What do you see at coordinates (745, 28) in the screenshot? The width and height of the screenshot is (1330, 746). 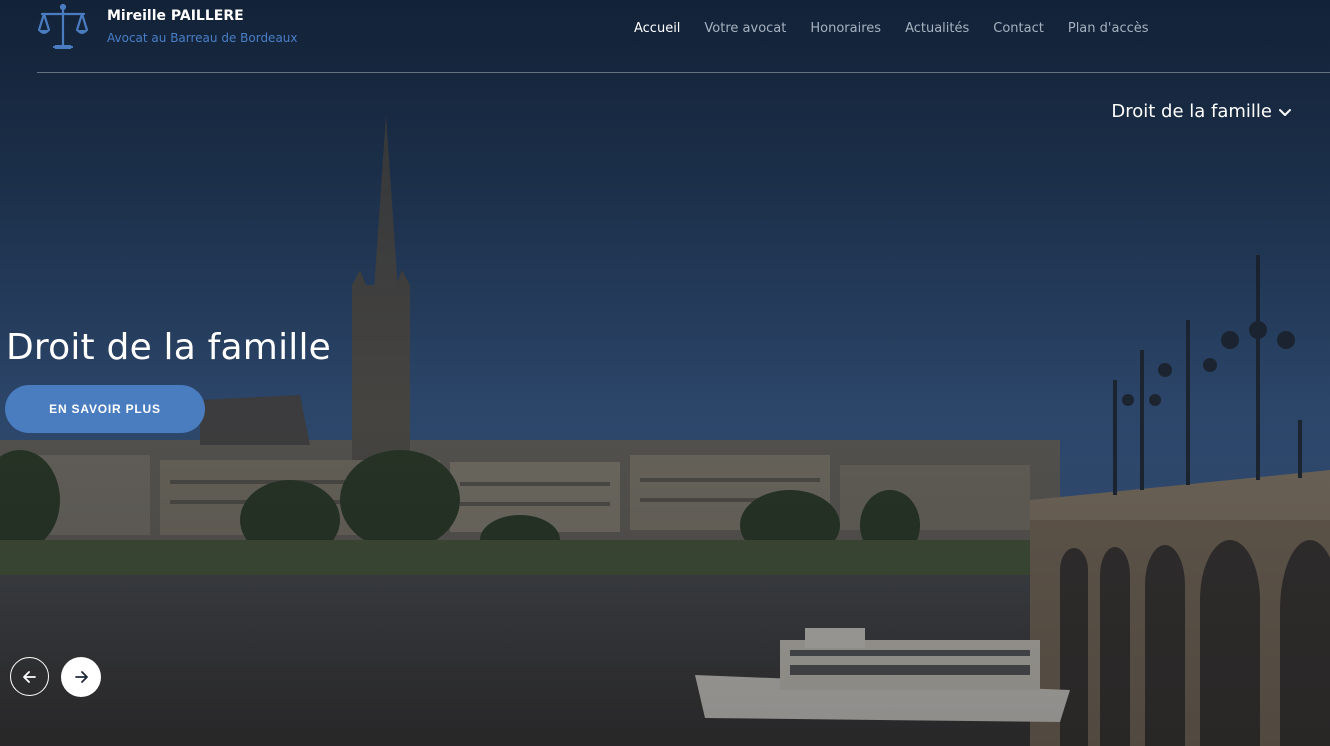 I see `nav-item-votre-avocat: Votre avocat` at bounding box center [745, 28].